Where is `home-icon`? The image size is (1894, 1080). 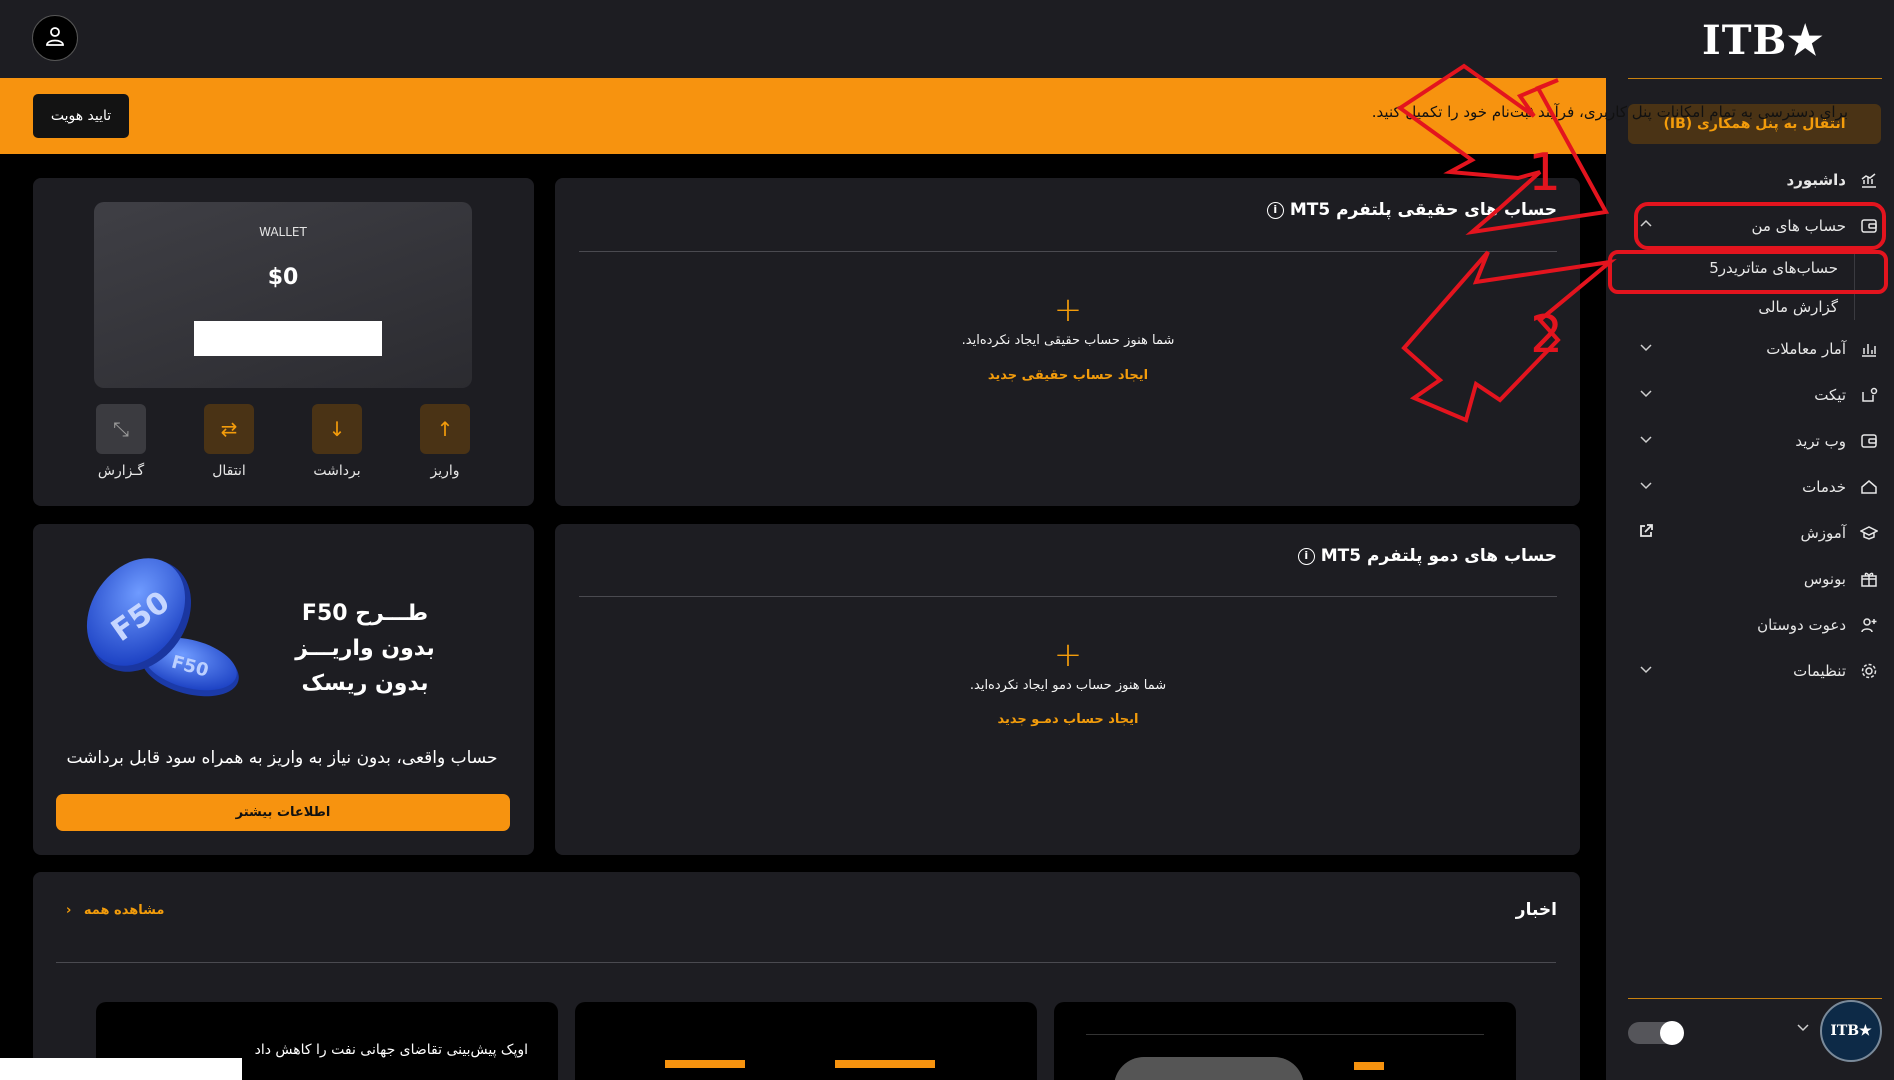 home-icon is located at coordinates (1869, 487).